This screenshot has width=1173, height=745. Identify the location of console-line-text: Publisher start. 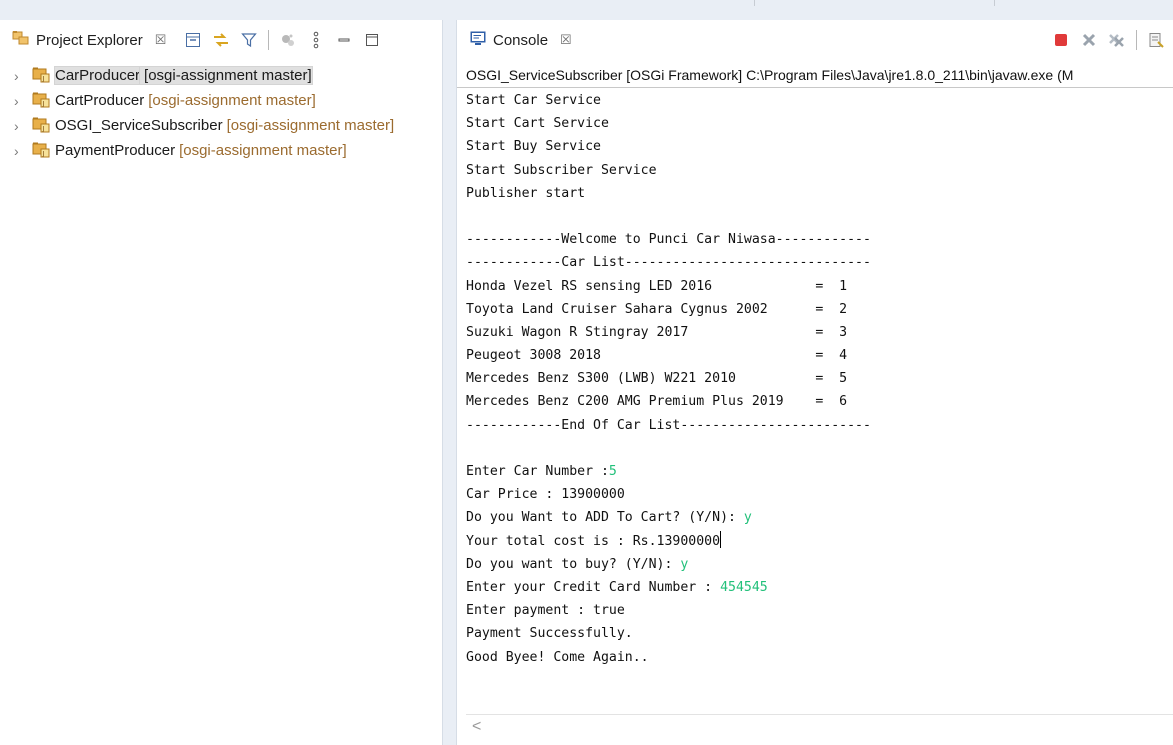
(526, 193).